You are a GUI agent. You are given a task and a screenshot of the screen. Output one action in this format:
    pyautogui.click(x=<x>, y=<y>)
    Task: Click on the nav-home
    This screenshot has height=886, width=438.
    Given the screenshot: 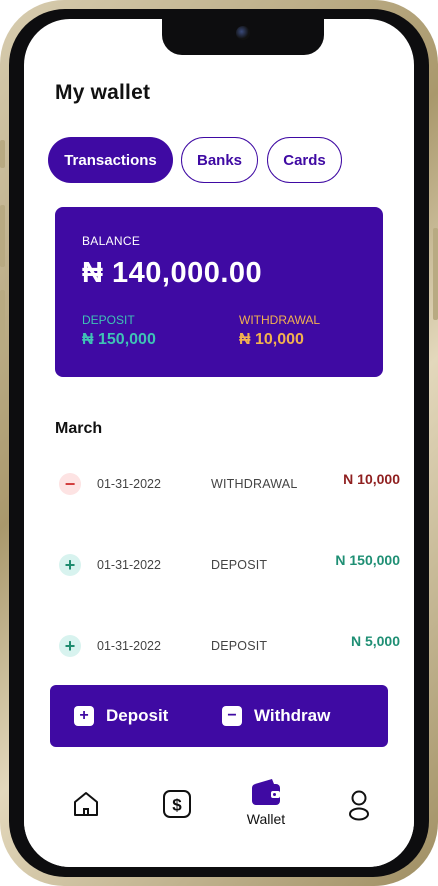 What is the action you would take?
    pyautogui.click(x=86, y=814)
    